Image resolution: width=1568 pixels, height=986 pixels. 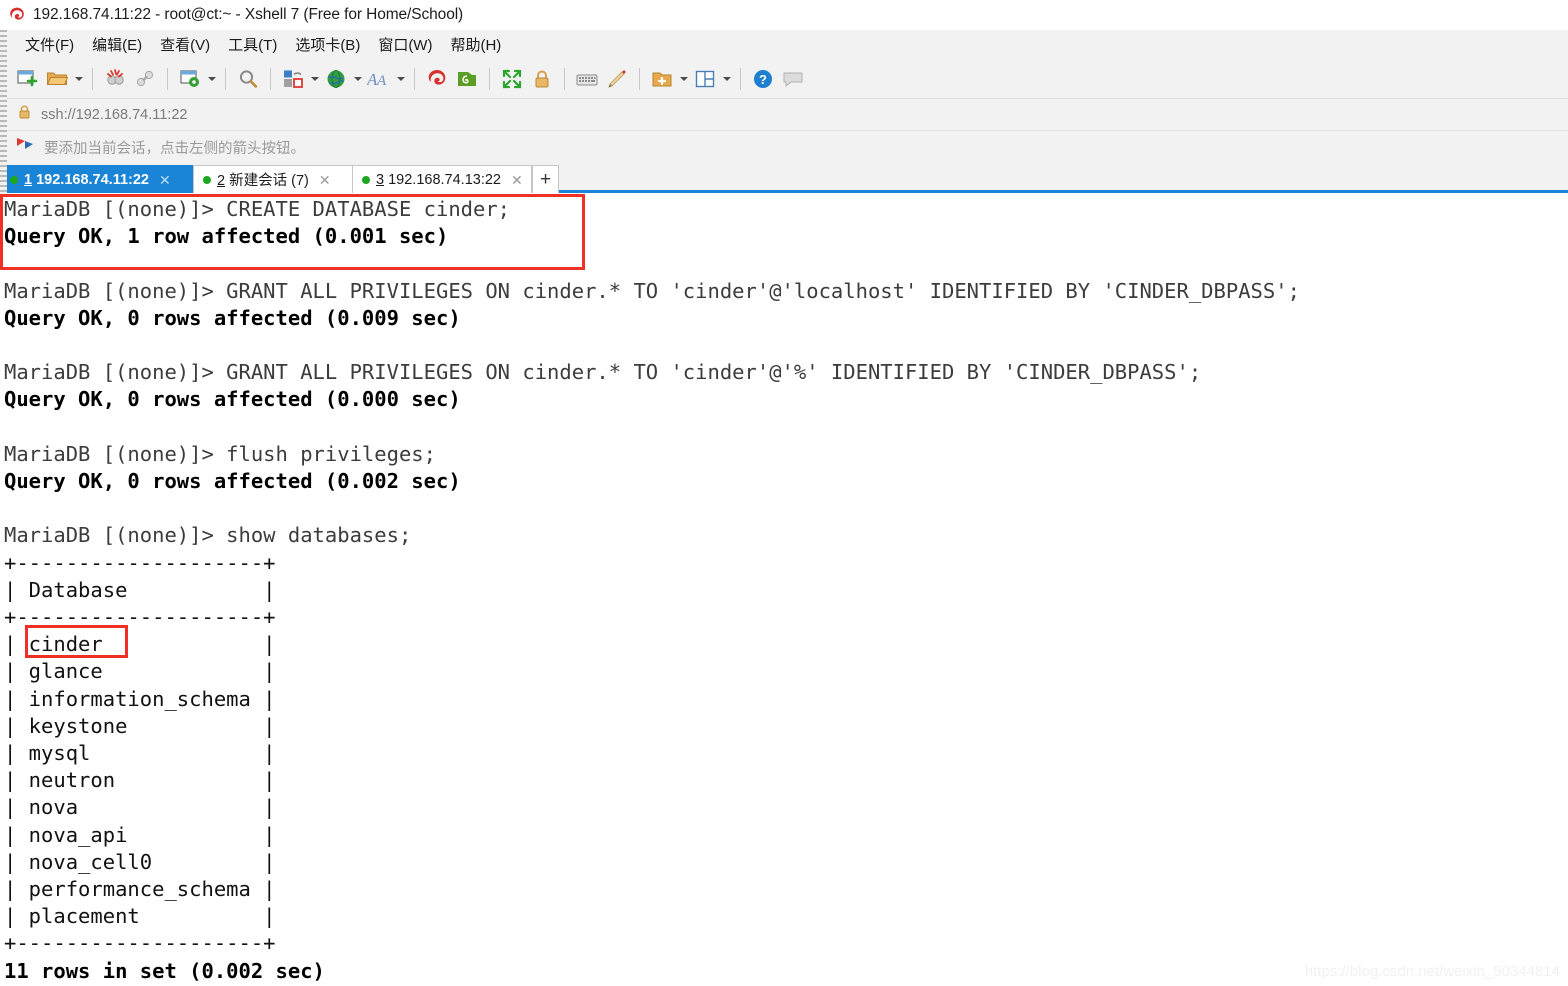 What do you see at coordinates (115, 79) in the screenshot?
I see `disconnect-icon` at bounding box center [115, 79].